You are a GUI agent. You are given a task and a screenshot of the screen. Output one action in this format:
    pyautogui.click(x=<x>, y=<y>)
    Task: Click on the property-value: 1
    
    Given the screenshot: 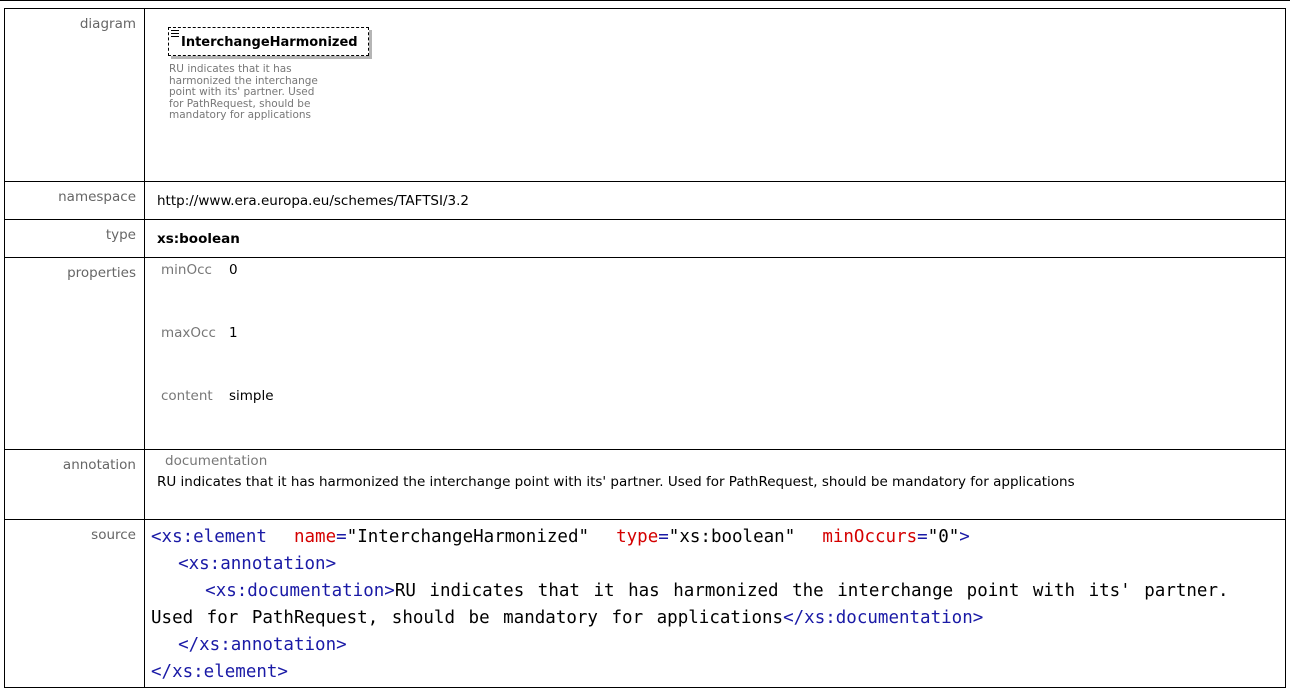 What is the action you would take?
    pyautogui.click(x=233, y=333)
    